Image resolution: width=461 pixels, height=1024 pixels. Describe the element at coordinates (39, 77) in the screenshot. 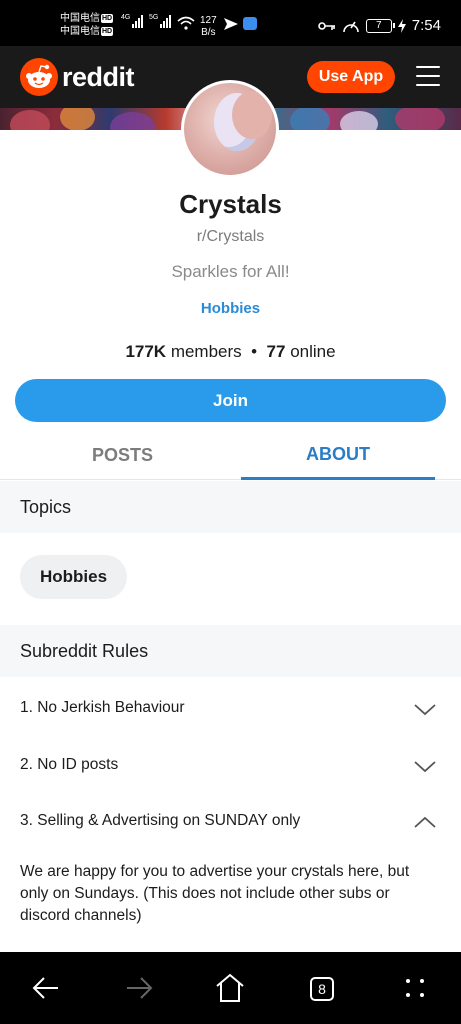

I see `reddit-logo-icon` at that location.